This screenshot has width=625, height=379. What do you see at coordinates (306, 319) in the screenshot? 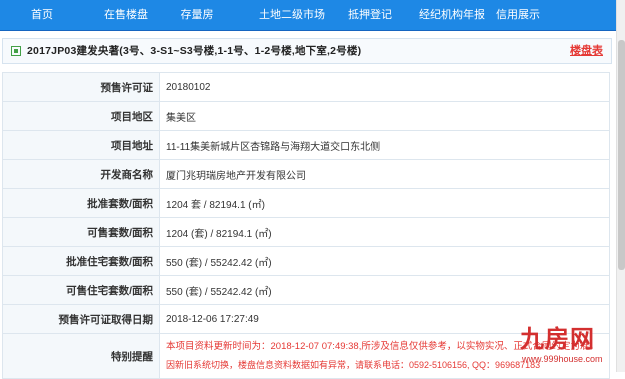
I see `table-row: 预售许可证取得日期 2018-12-06 17:27:49` at bounding box center [306, 319].